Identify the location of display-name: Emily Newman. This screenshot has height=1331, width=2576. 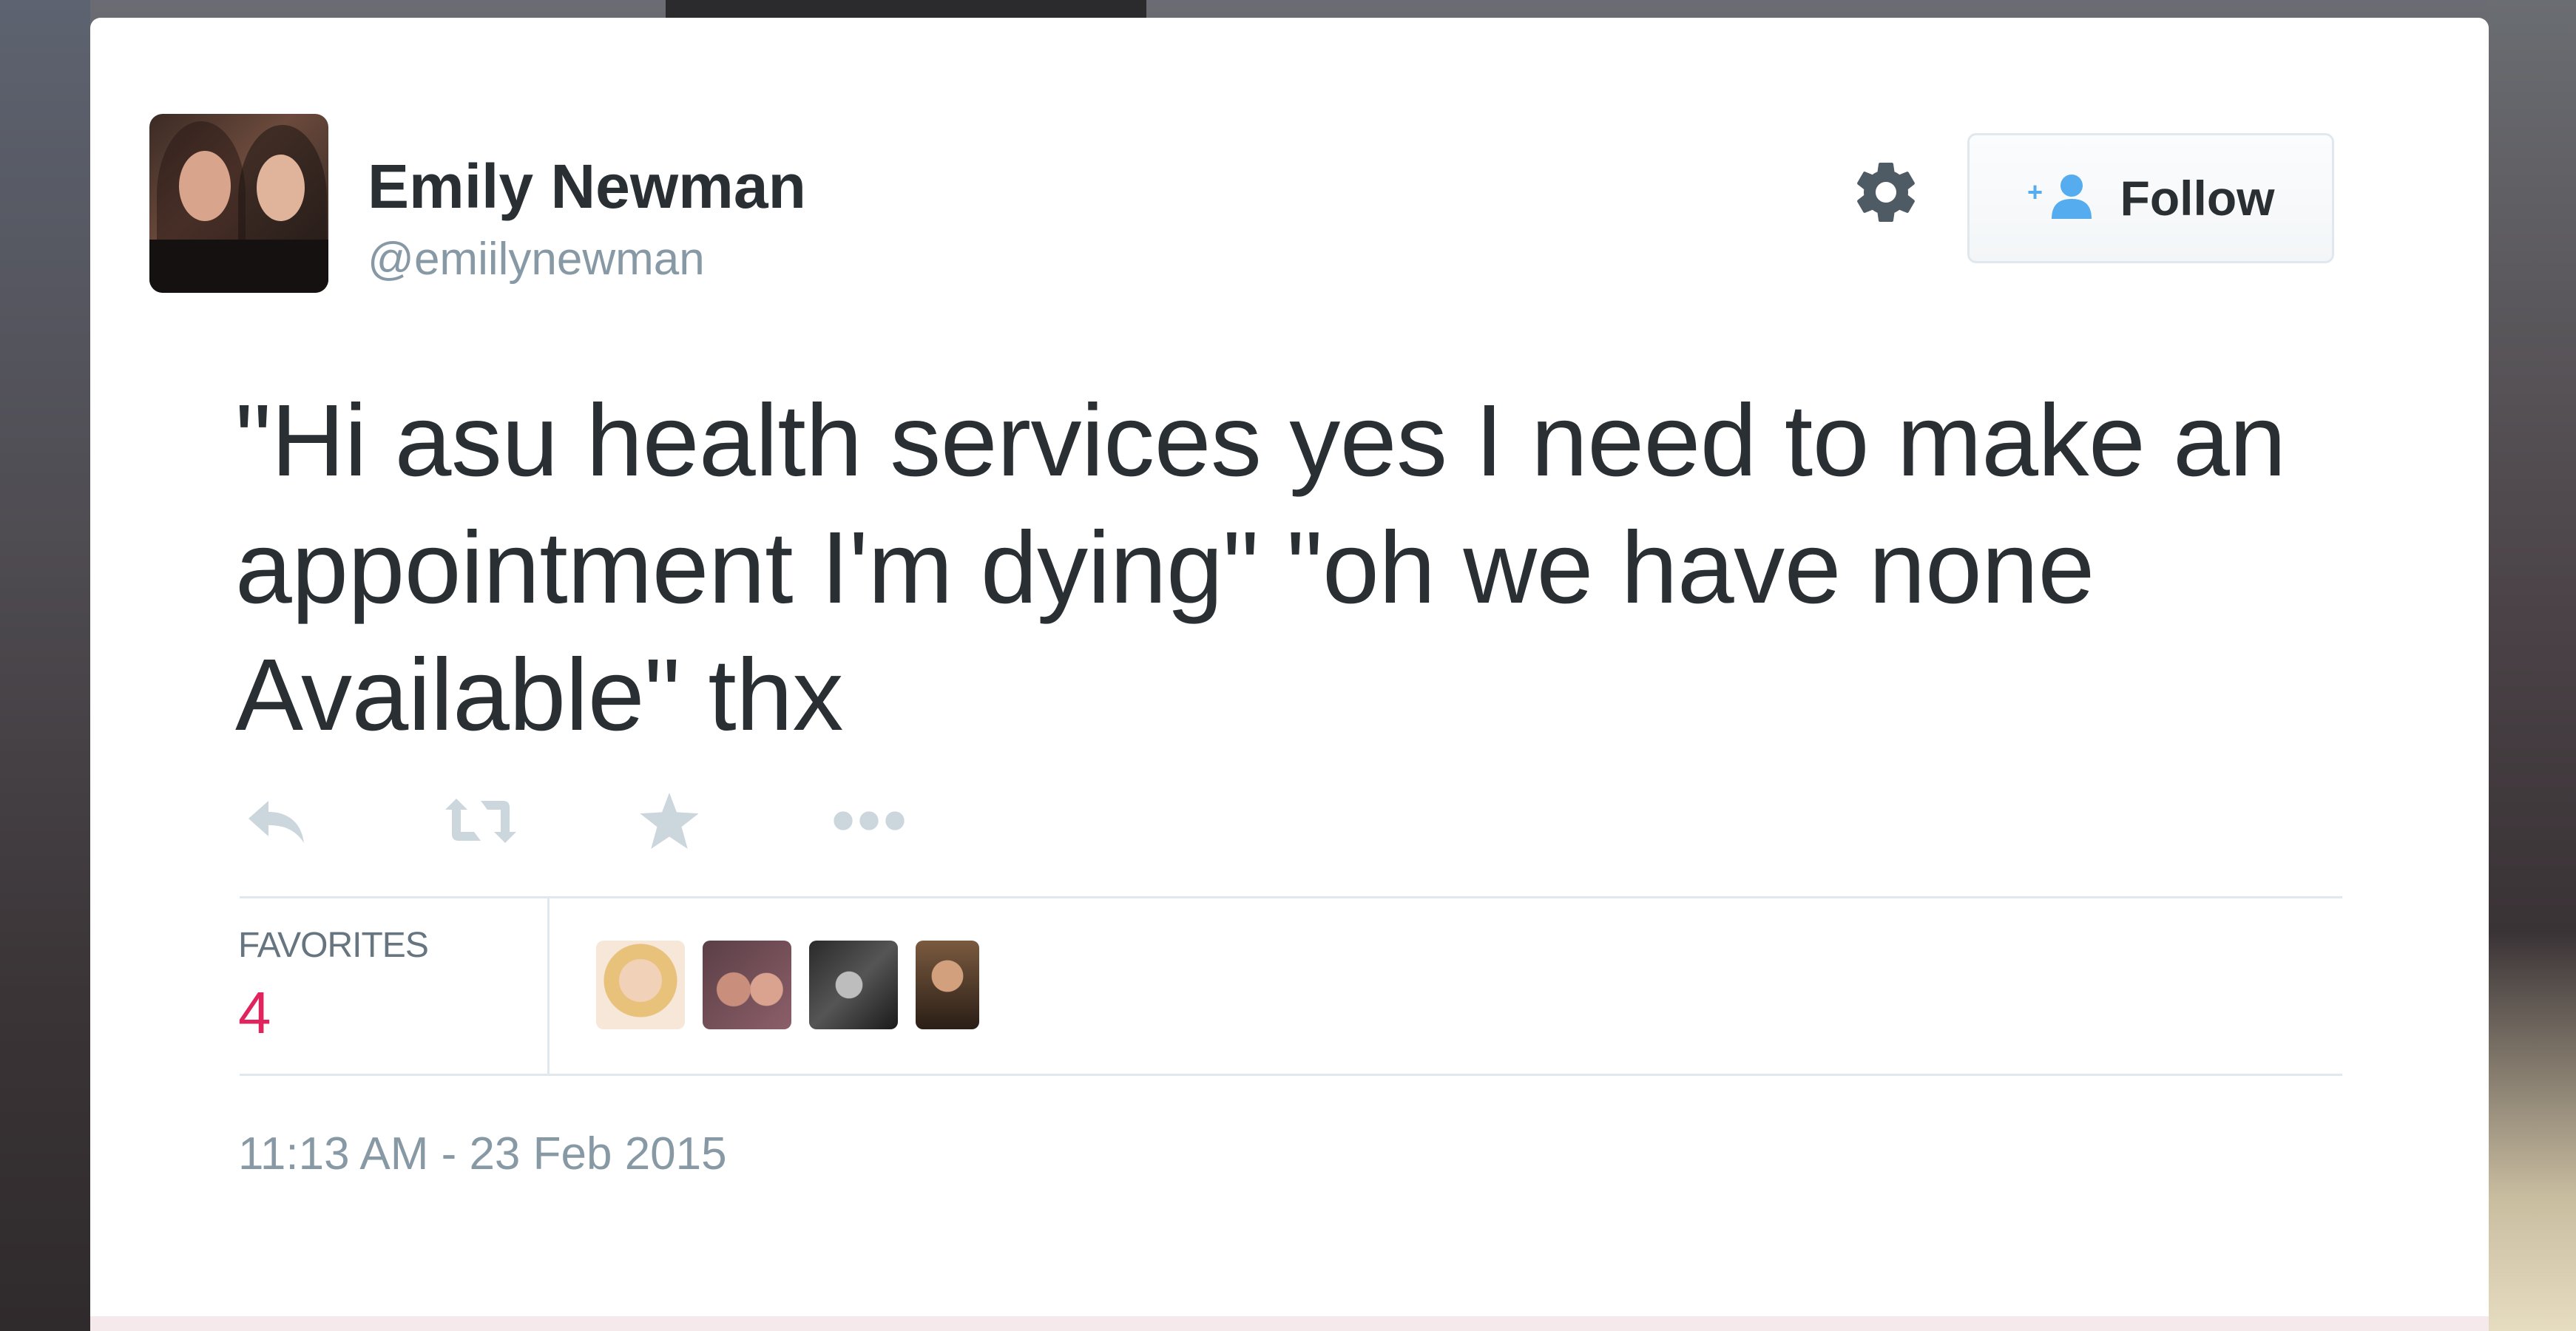
(587, 186).